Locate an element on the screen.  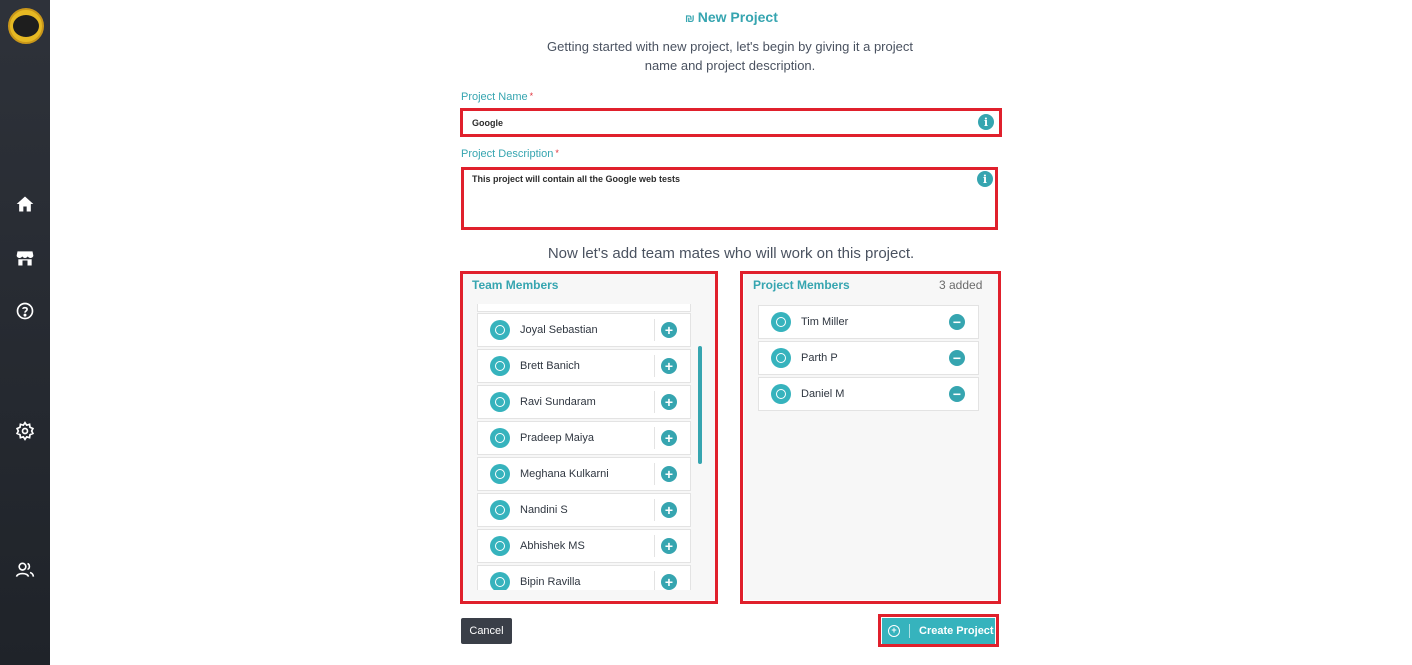
button-divider is located at coordinates (909, 631).